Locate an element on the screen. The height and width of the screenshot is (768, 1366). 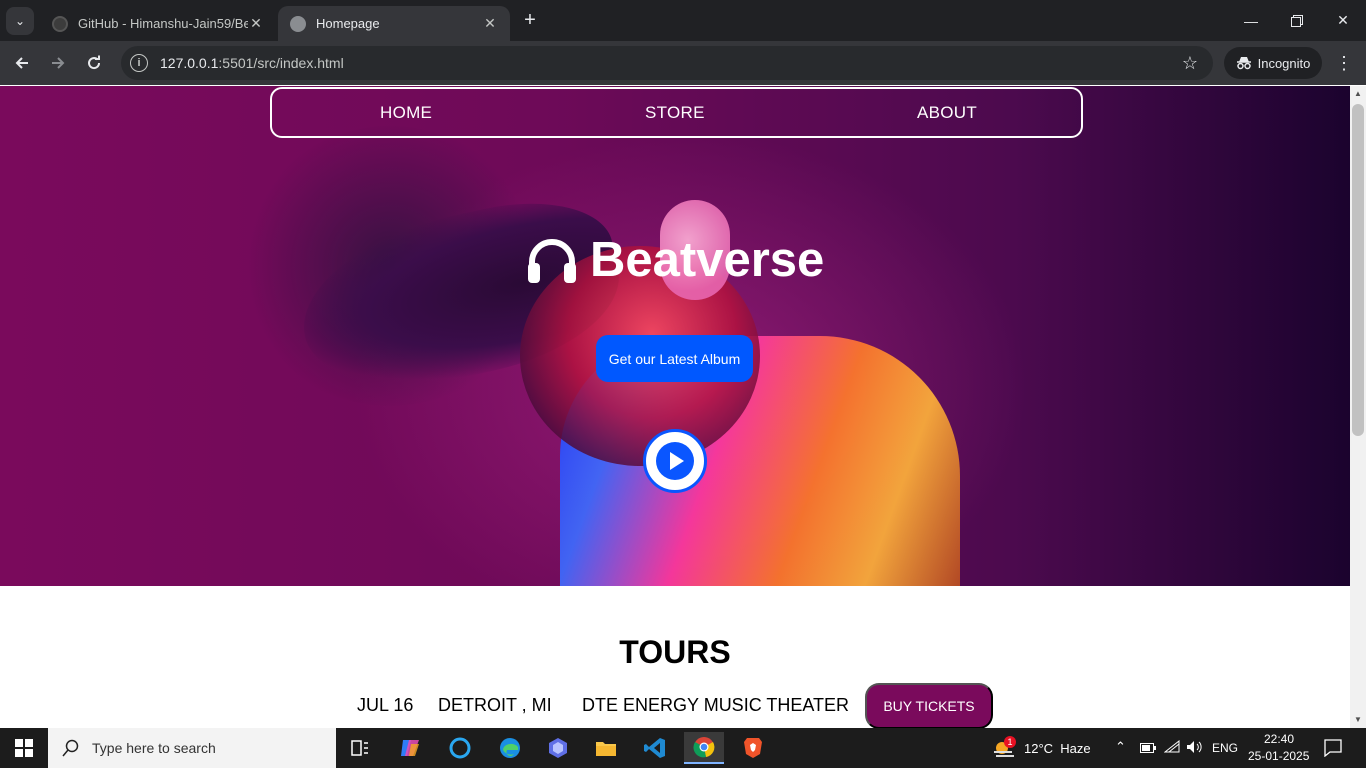
weather-icon is located at coordinates (1004, 748).